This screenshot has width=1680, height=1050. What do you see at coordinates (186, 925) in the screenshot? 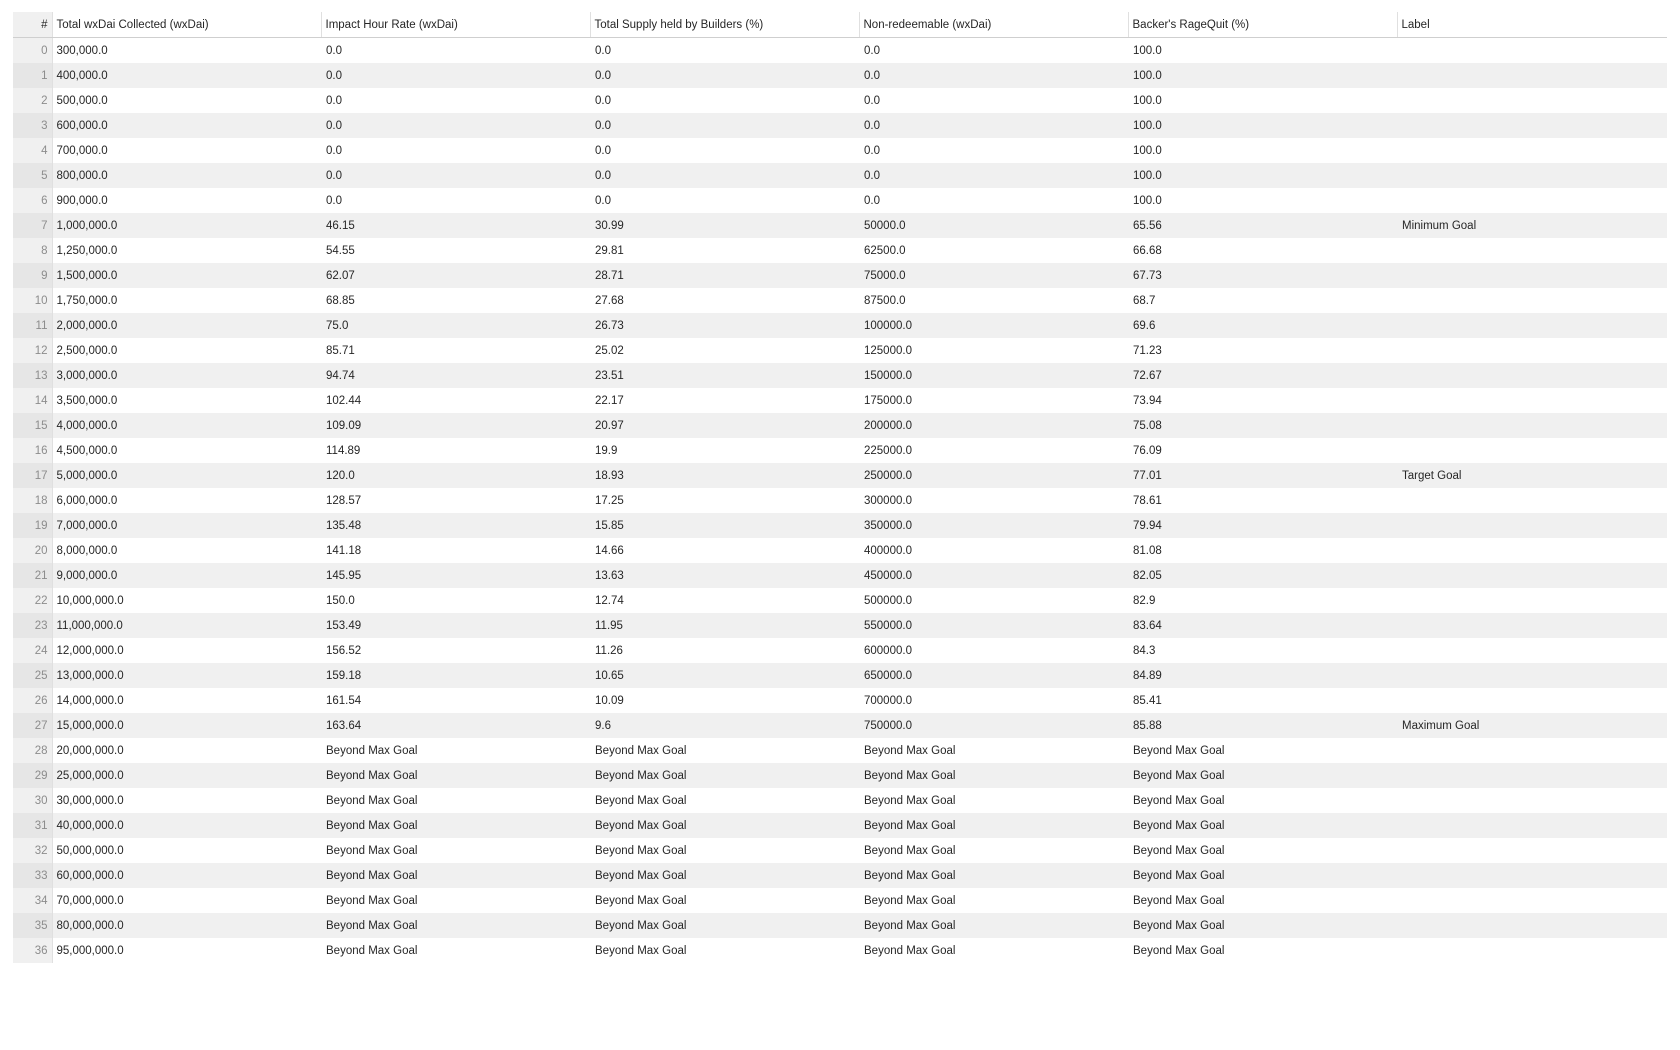
I see `total-collected-cell: 80,000,000.0` at bounding box center [186, 925].